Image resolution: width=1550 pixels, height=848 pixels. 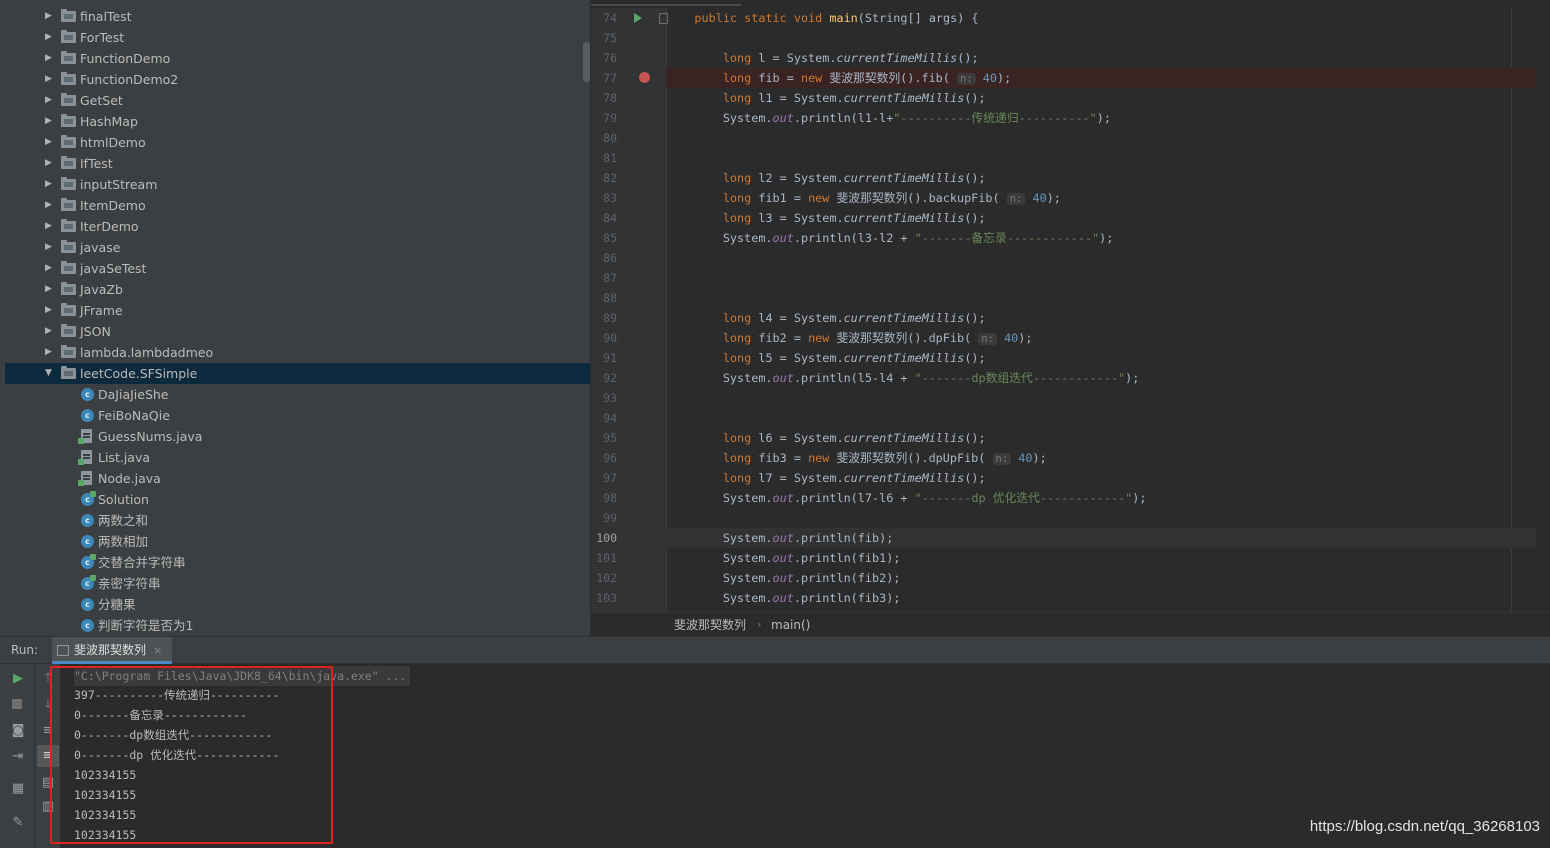 I want to click on code-line-78: long l1 = System.currentTimeMillis();, so click(x=1101, y=98).